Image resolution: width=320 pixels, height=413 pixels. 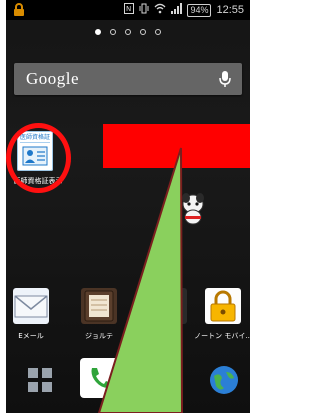 I want to click on hidden-app-icon, so click(x=169, y=306).